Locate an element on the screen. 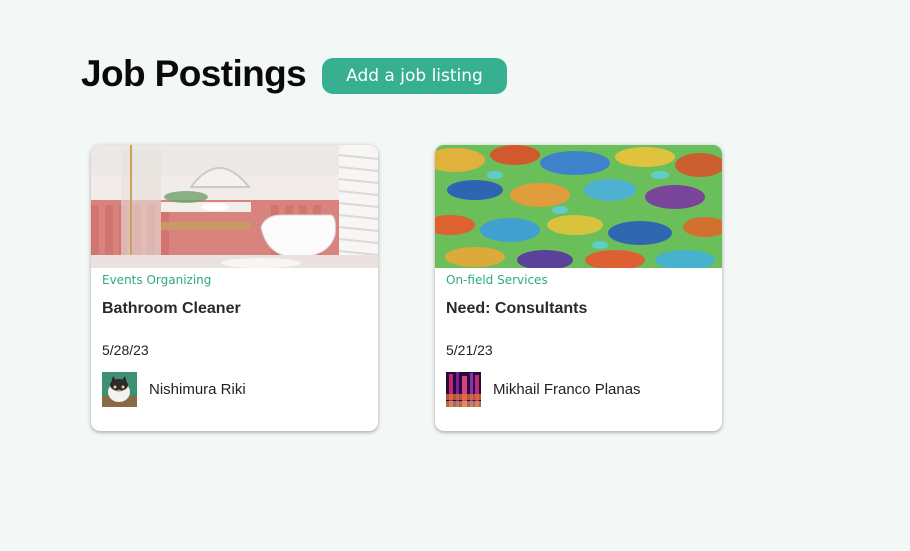 This screenshot has height=551, width=910. abstract-pattern-photo is located at coordinates (578, 206).